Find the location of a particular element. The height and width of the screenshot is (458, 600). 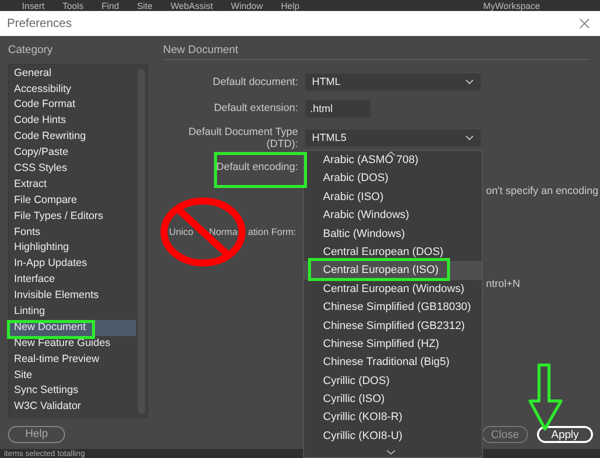

field-label: on't specify an encoding is located at coordinates (542, 191).